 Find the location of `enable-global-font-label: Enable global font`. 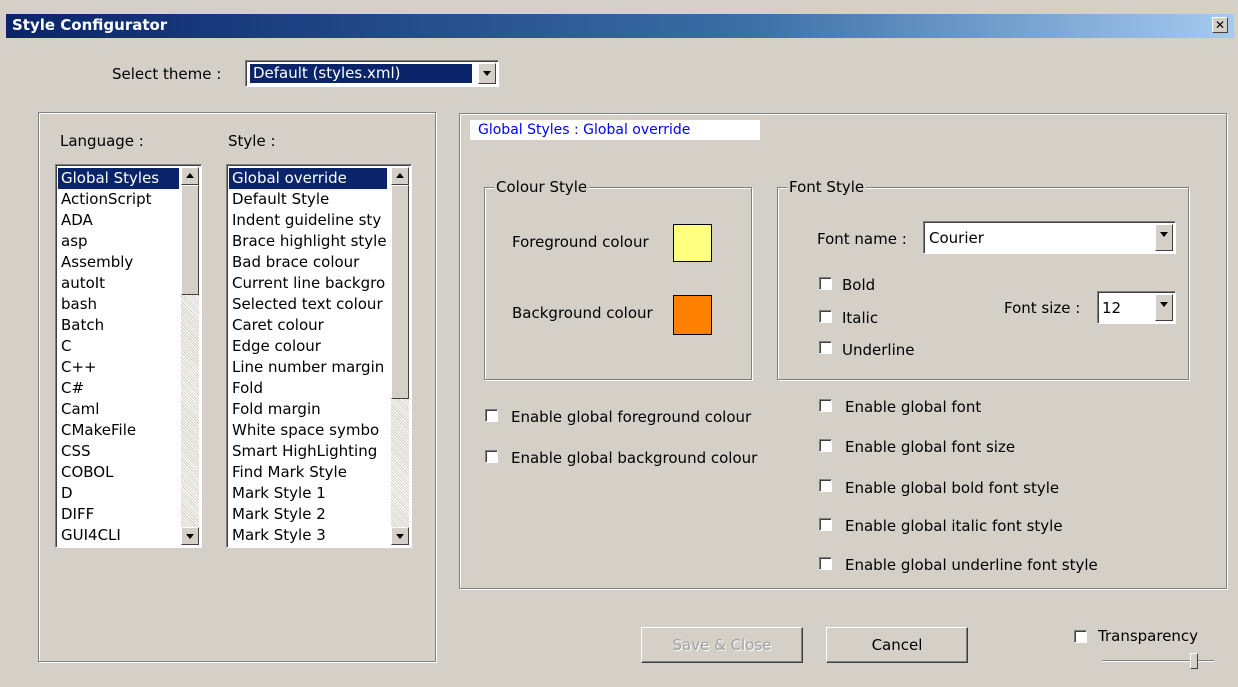

enable-global-font-label: Enable global font is located at coordinates (913, 407).